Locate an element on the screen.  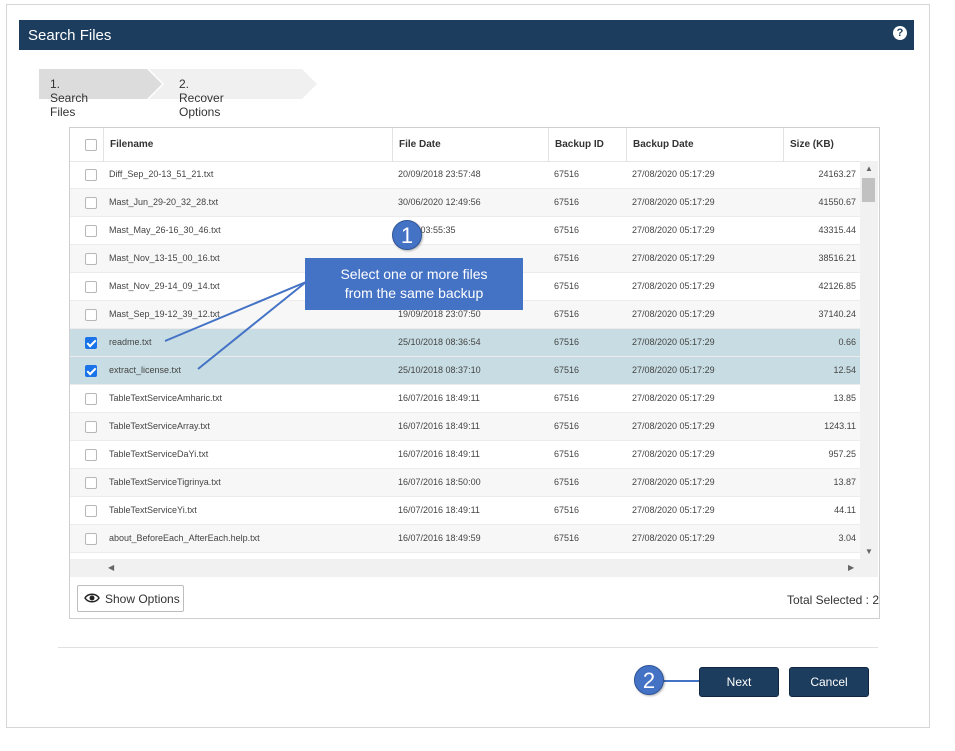
show-options-label: Show Options is located at coordinates (142, 599).